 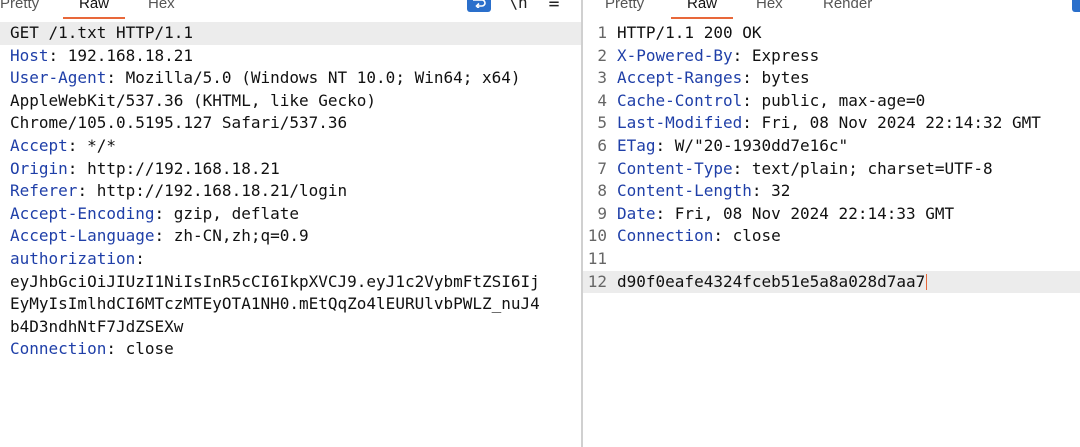 I want to click on header-value: public, max-age=0, so click(x=843, y=100).